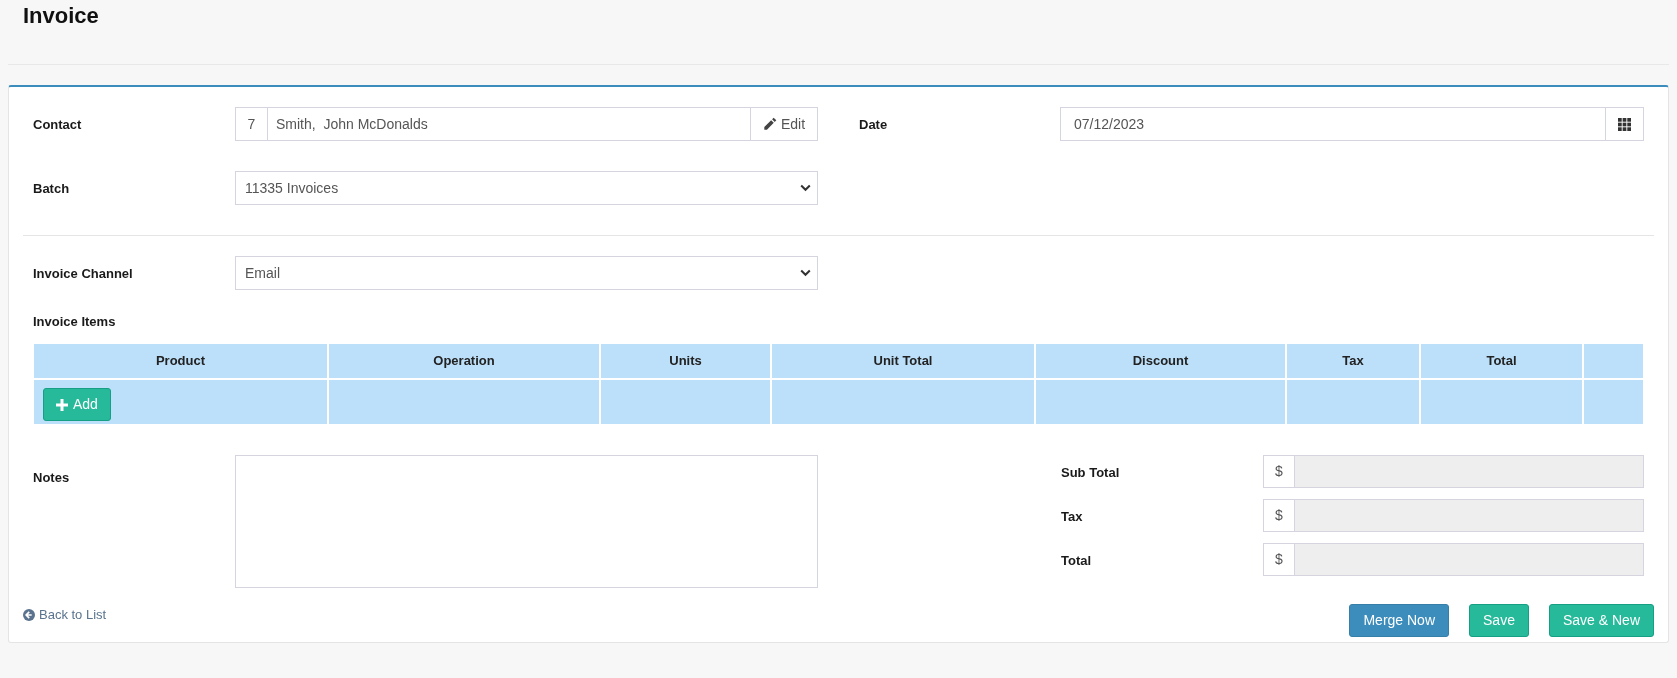 The height and width of the screenshot is (678, 1677). I want to click on field-label: Batch, so click(51, 188).